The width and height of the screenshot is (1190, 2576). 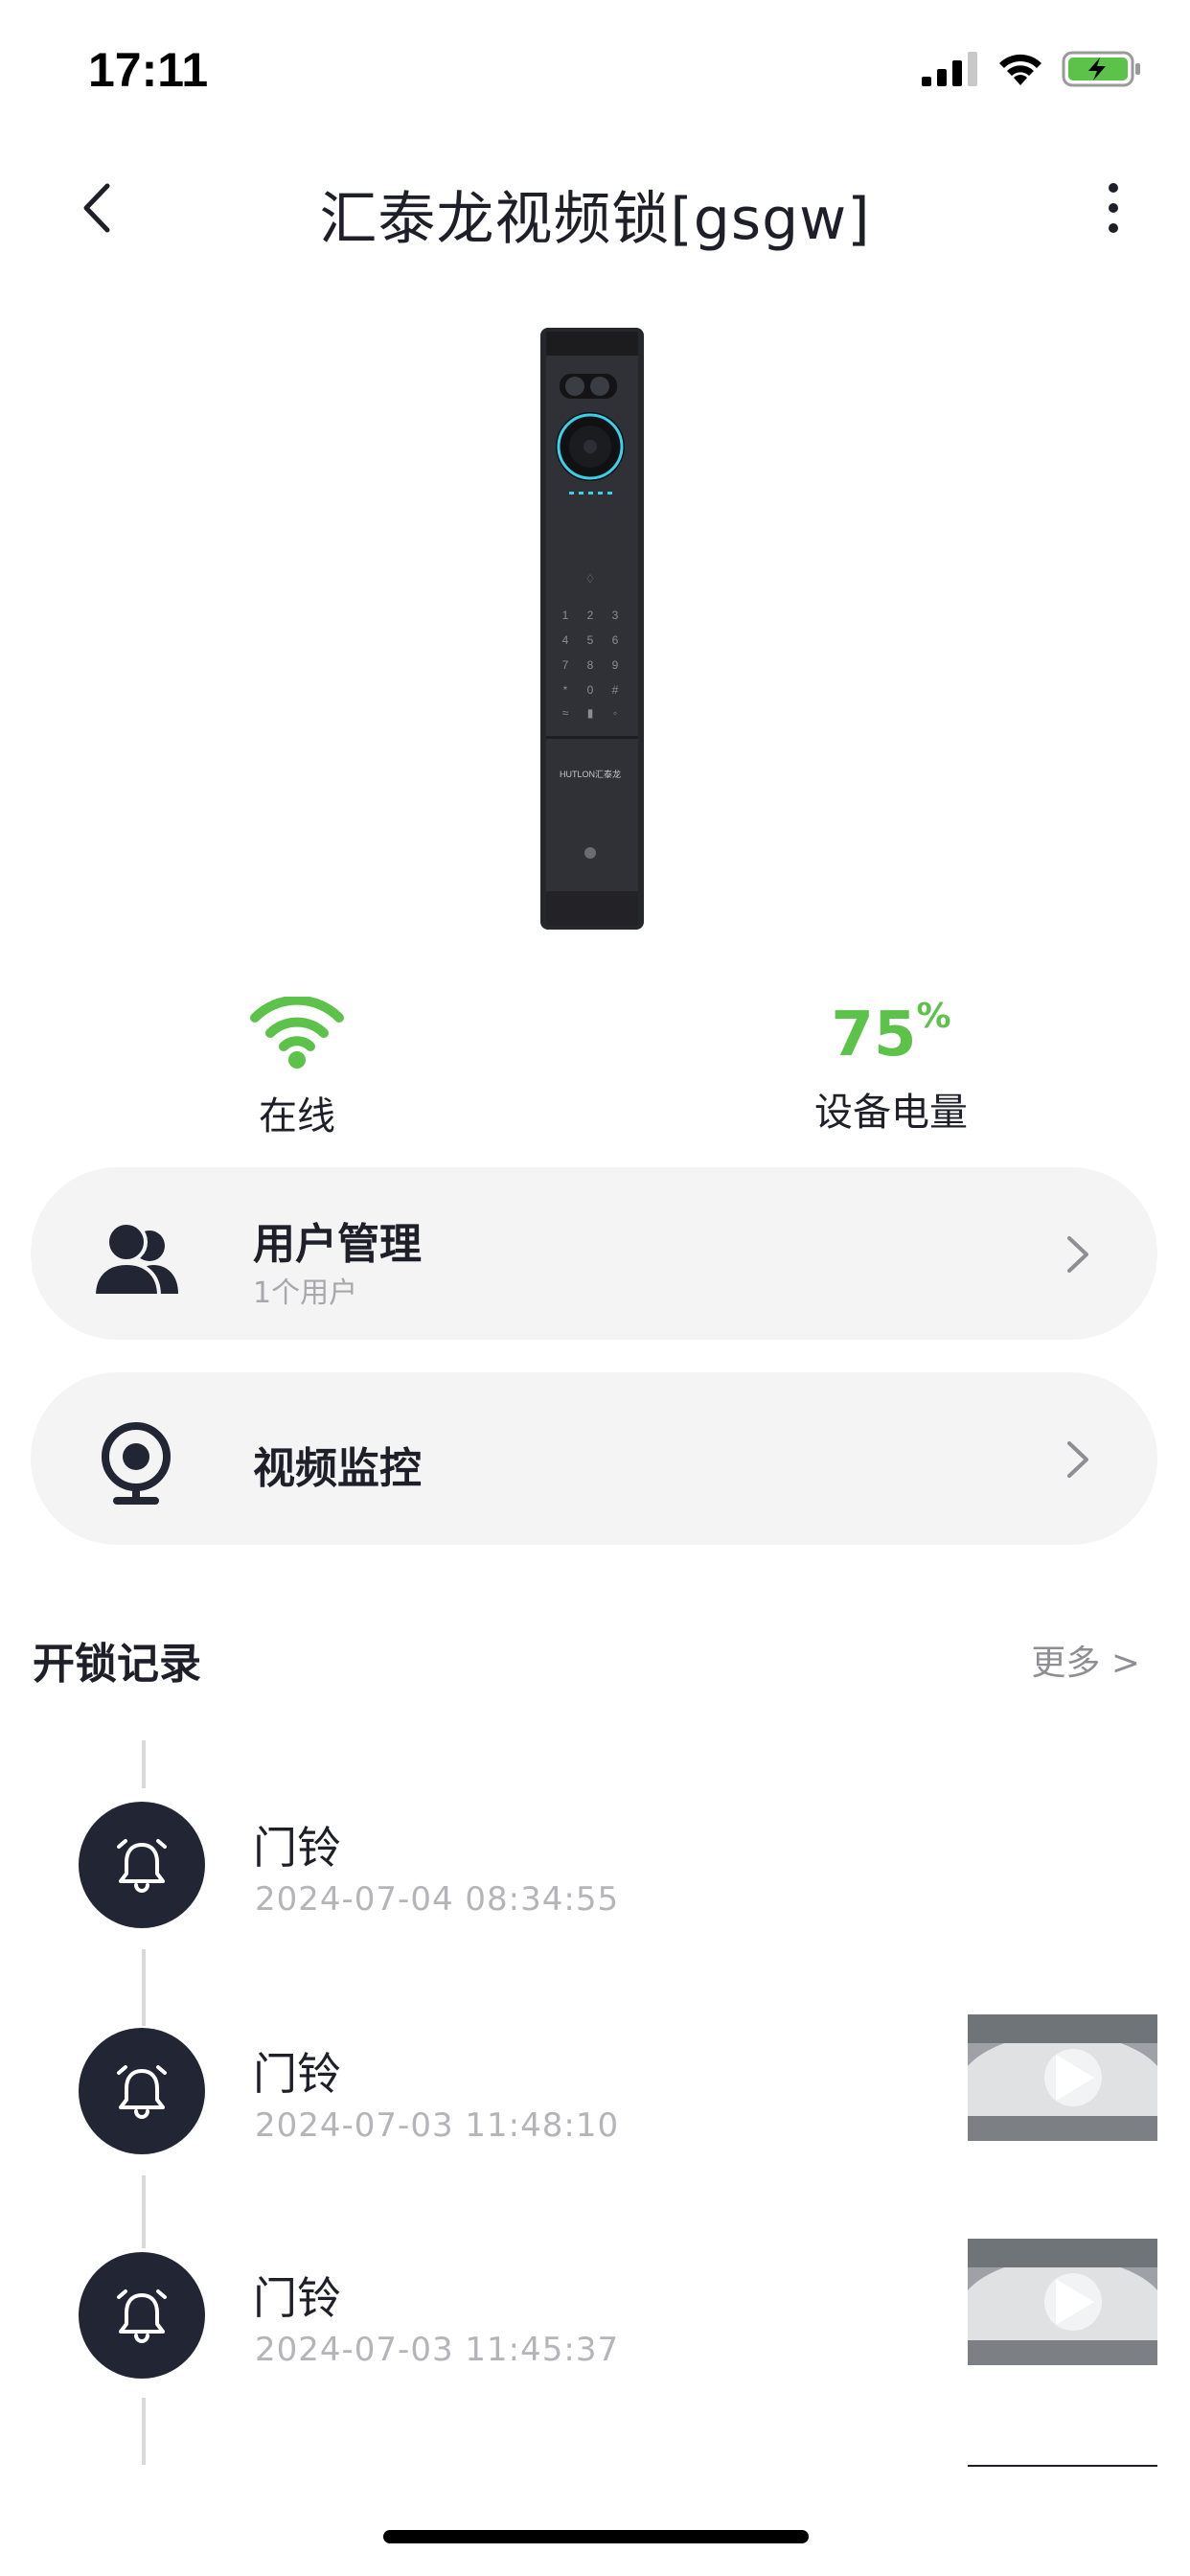 What do you see at coordinates (616, 665) in the screenshot?
I see `keypad-key: 9` at bounding box center [616, 665].